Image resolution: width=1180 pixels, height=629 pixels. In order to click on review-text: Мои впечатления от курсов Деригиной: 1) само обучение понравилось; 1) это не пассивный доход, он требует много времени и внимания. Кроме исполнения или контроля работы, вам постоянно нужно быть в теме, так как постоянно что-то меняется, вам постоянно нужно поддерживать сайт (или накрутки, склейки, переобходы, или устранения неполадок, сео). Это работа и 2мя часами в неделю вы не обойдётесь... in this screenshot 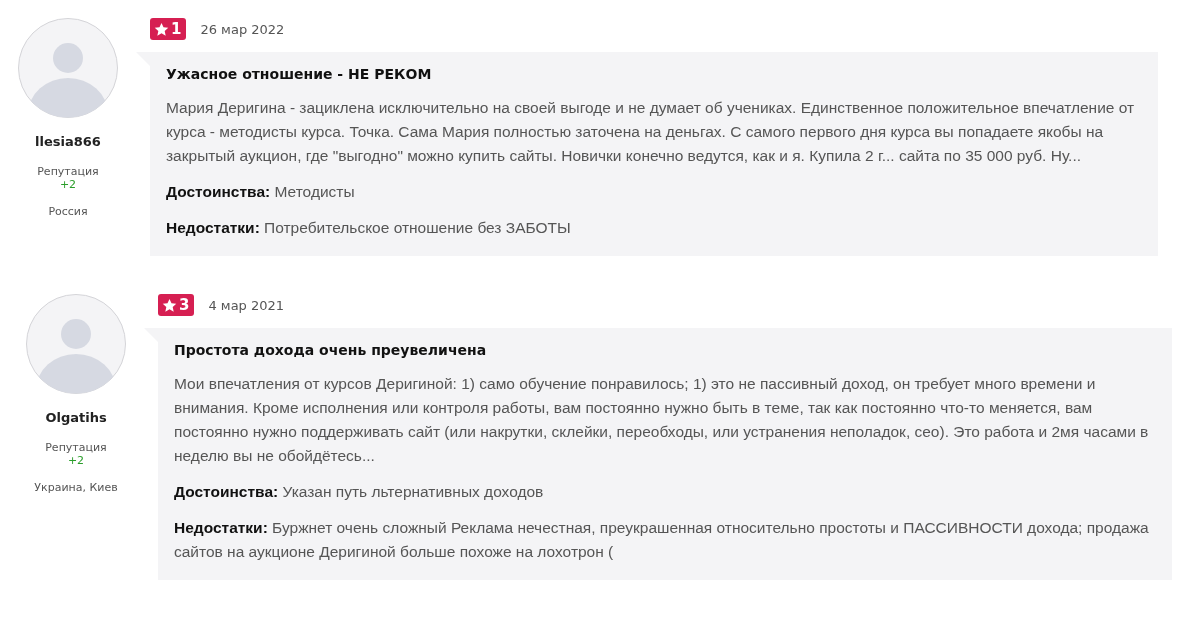, I will do `click(662, 420)`.